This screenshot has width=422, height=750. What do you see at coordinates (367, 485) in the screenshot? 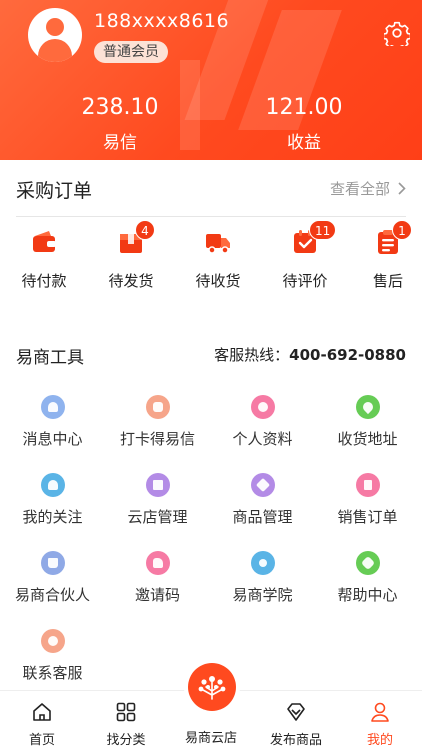
I see `document-icon` at bounding box center [367, 485].